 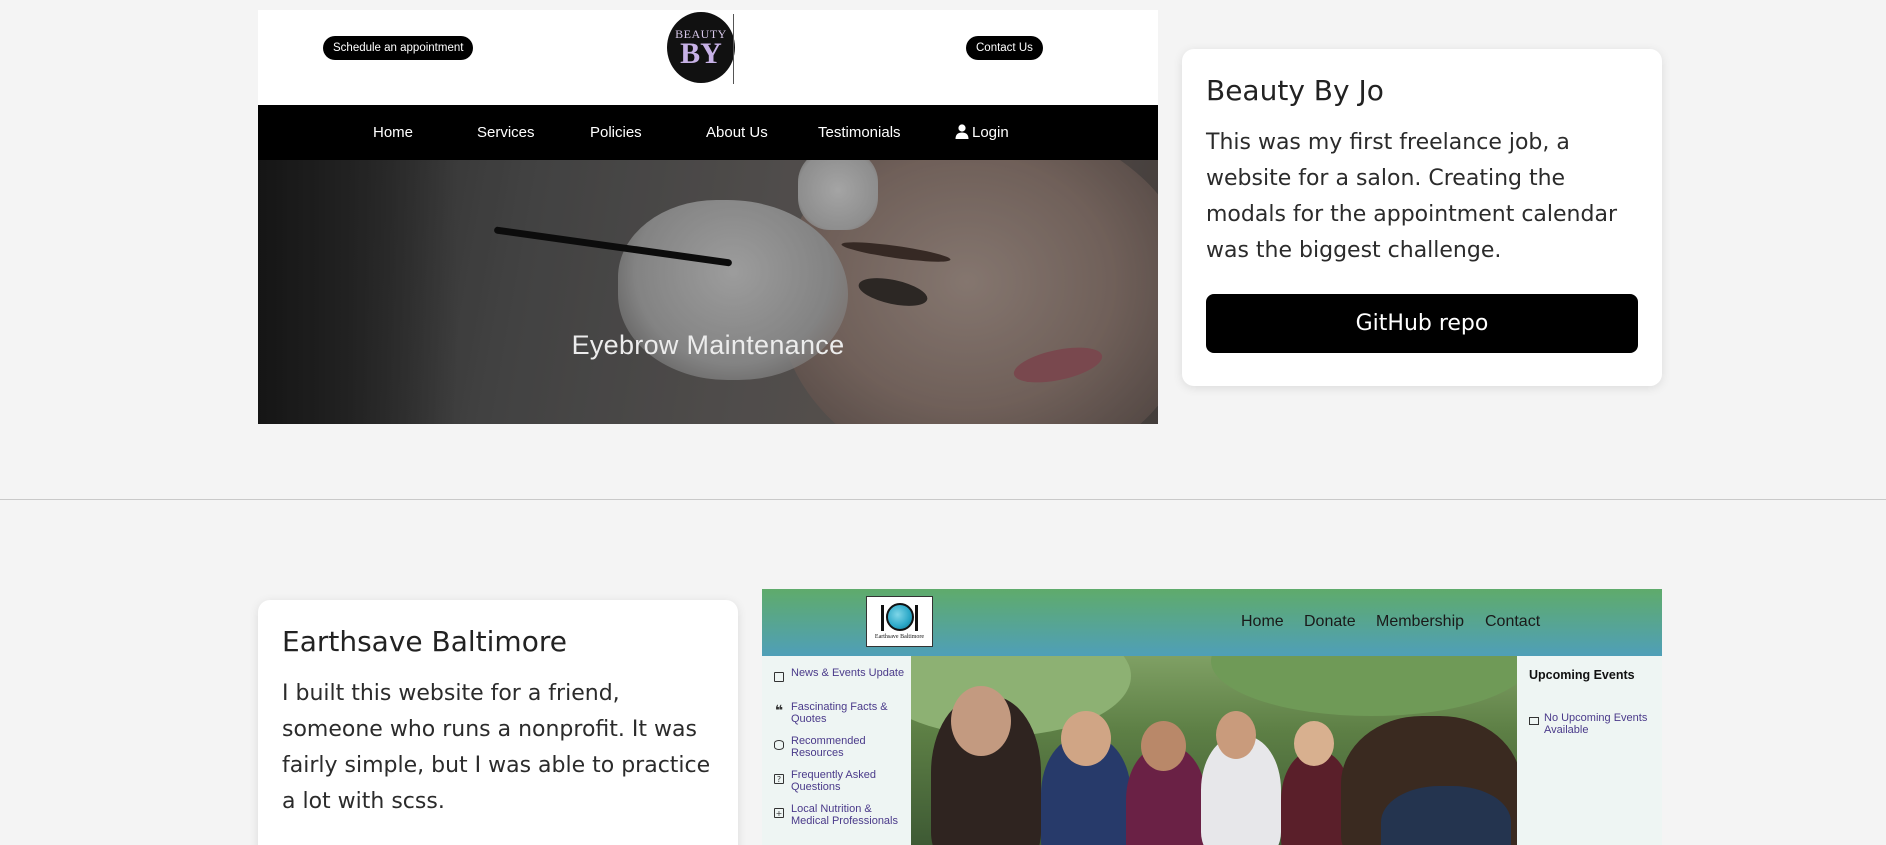 I want to click on knife-icon, so click(x=916, y=618).